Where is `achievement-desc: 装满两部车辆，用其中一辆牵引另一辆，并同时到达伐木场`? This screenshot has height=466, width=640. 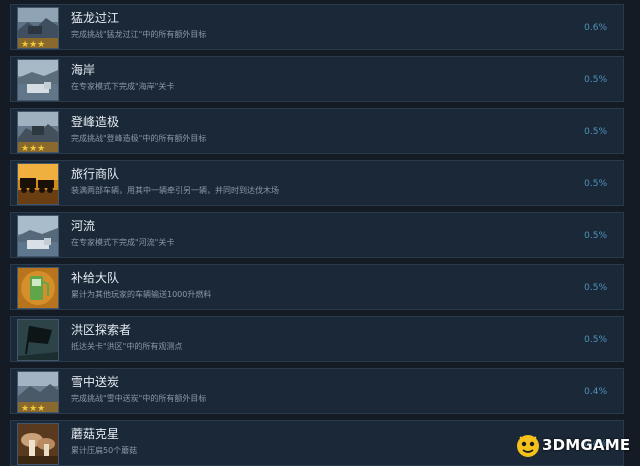 achievement-desc: 装满两部车辆，用其中一辆牵引另一辆，并同时到达伐木场 is located at coordinates (175, 190).